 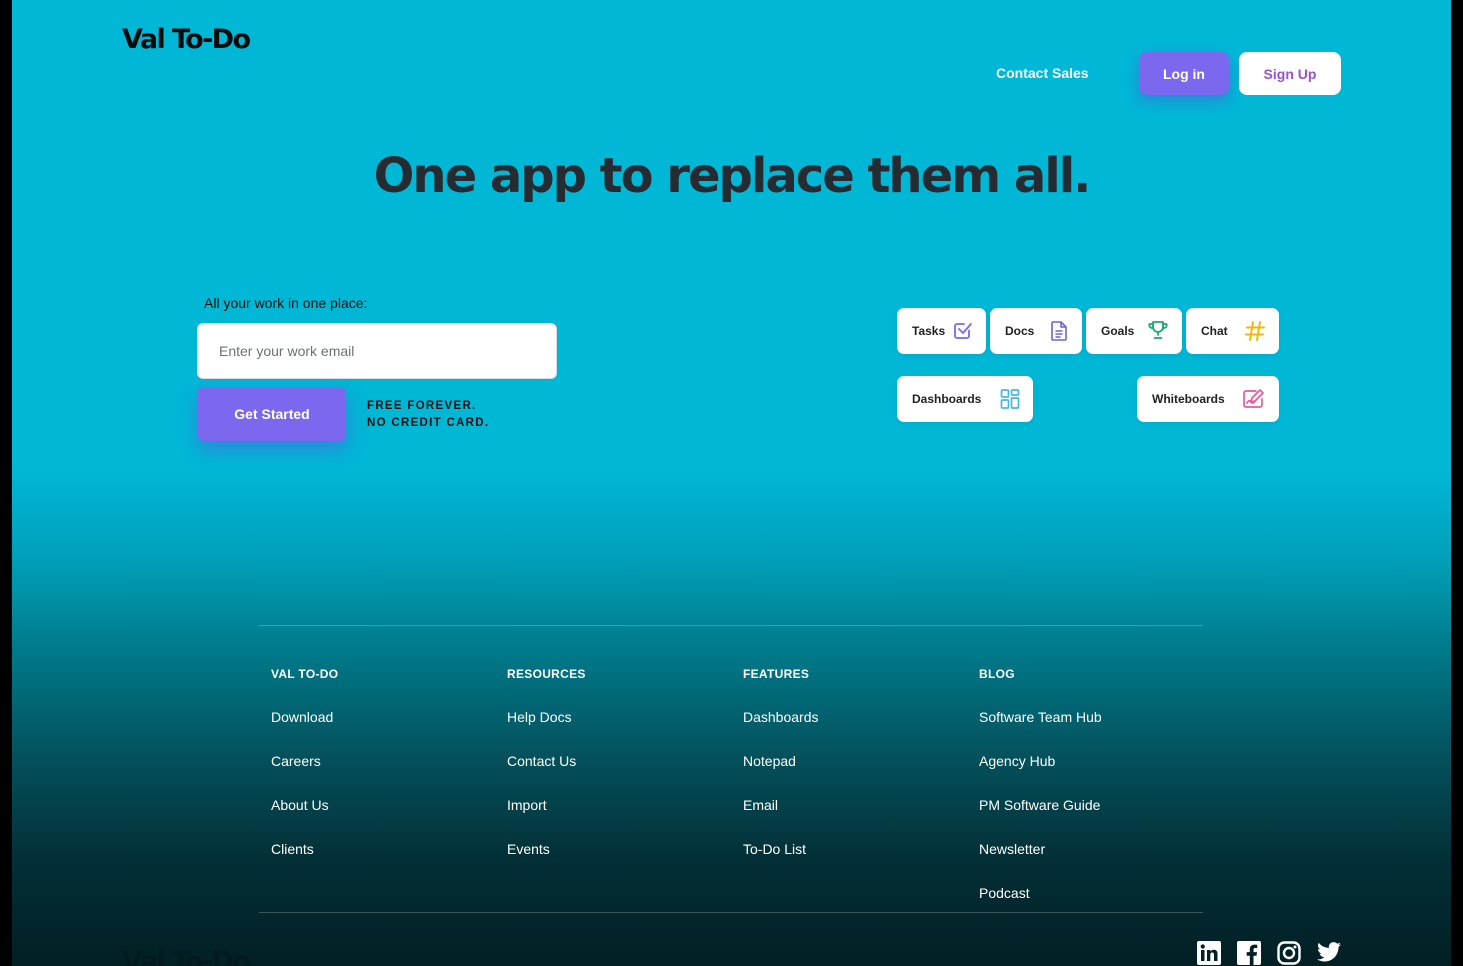 What do you see at coordinates (776, 674) in the screenshot?
I see `footer-heading: FEATURES` at bounding box center [776, 674].